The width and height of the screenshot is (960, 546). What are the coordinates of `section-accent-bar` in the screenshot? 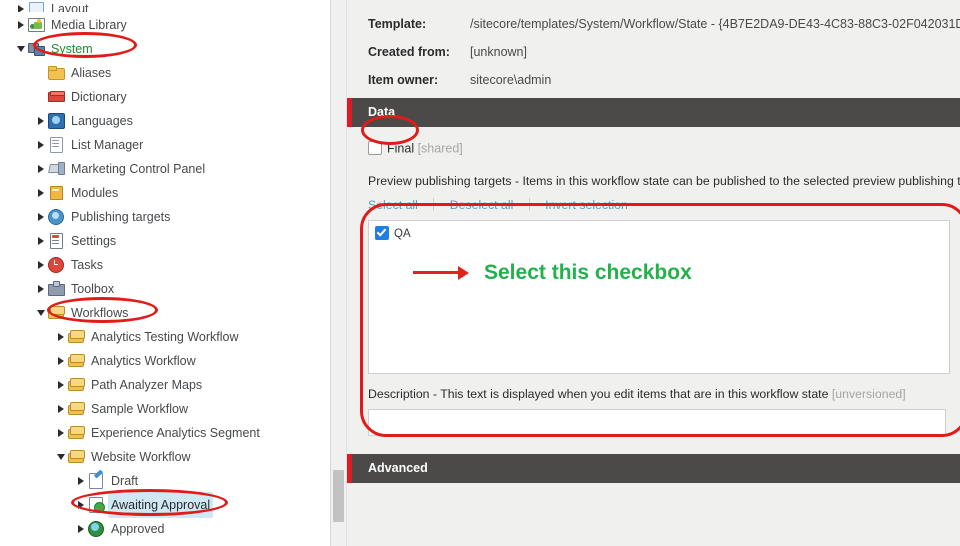 It's located at (349, 469).